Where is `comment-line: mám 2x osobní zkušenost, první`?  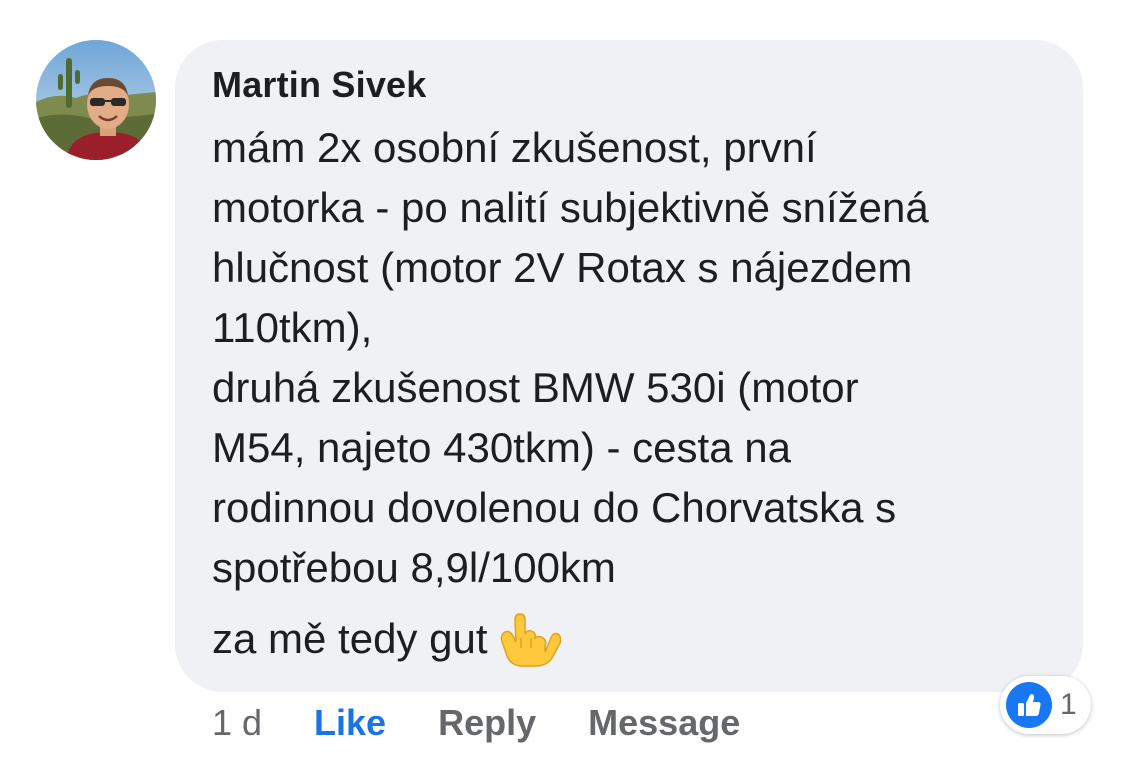
comment-line: mám 2x osobní zkušenost, první is located at coordinates (514, 147).